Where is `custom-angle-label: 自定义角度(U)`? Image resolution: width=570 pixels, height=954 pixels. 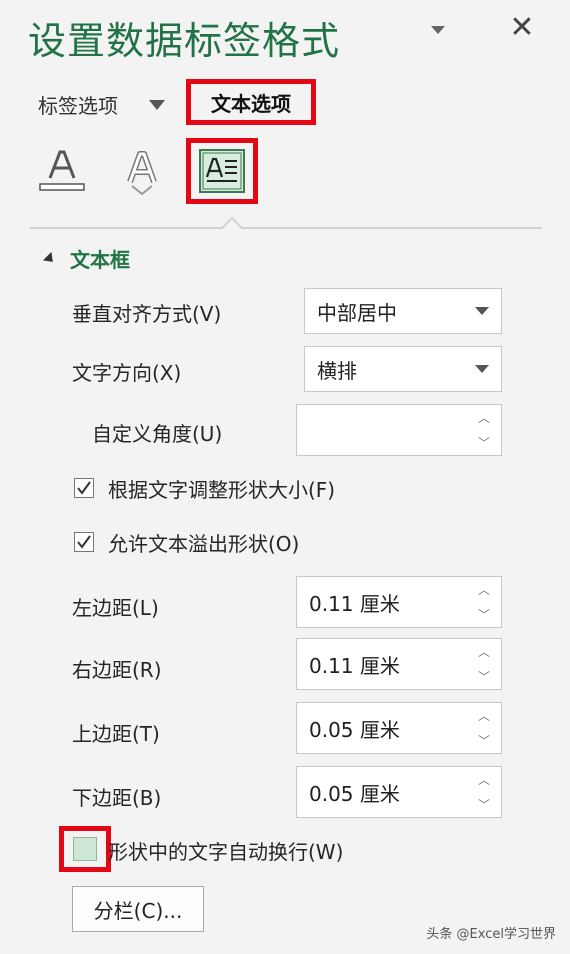 custom-angle-label: 自定义角度(U) is located at coordinates (157, 434).